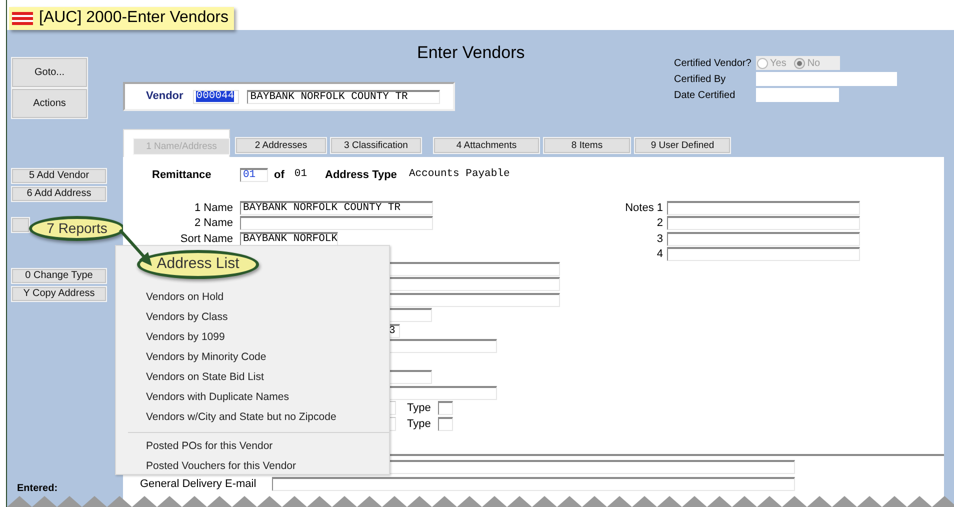 This screenshot has height=507, width=954. I want to click on vendor-label: Vendor, so click(165, 96).